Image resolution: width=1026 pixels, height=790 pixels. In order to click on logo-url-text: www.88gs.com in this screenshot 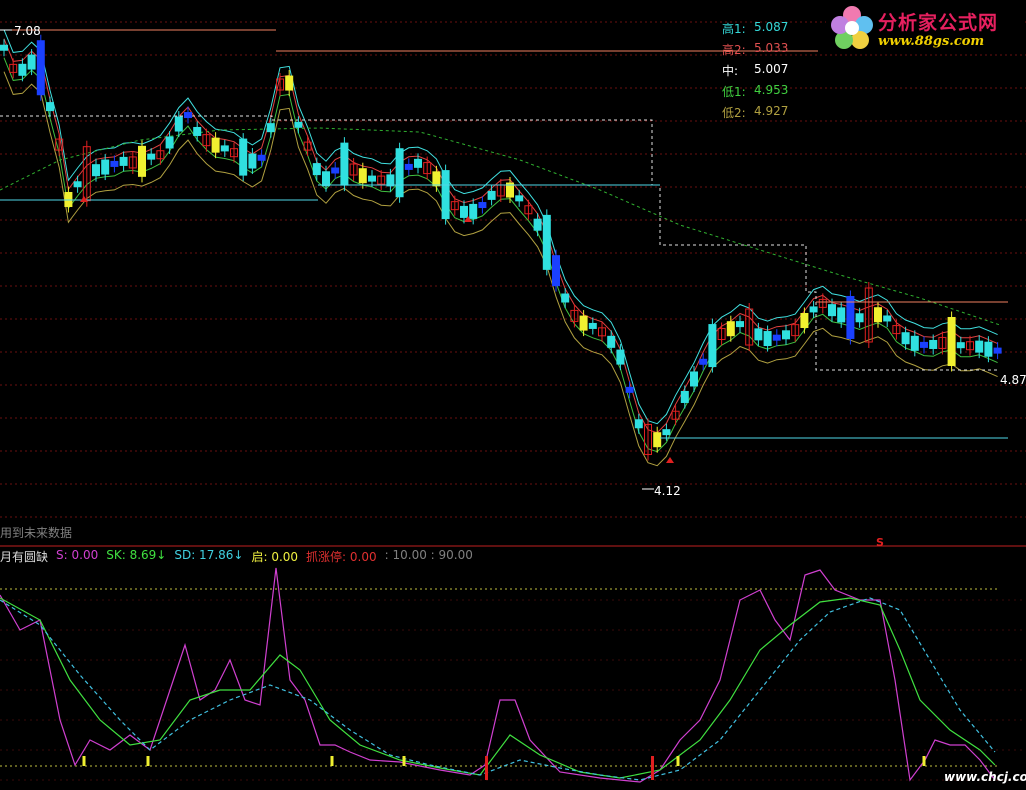, I will do `click(931, 41)`.